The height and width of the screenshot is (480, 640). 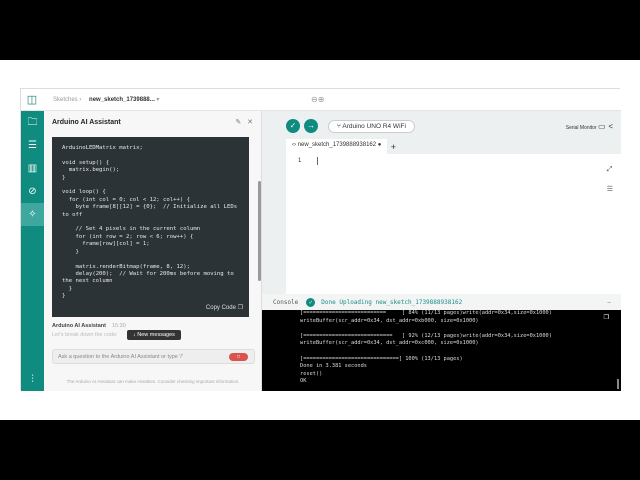 What do you see at coordinates (259, 231) in the screenshot?
I see `panel-scrollbar` at bounding box center [259, 231].